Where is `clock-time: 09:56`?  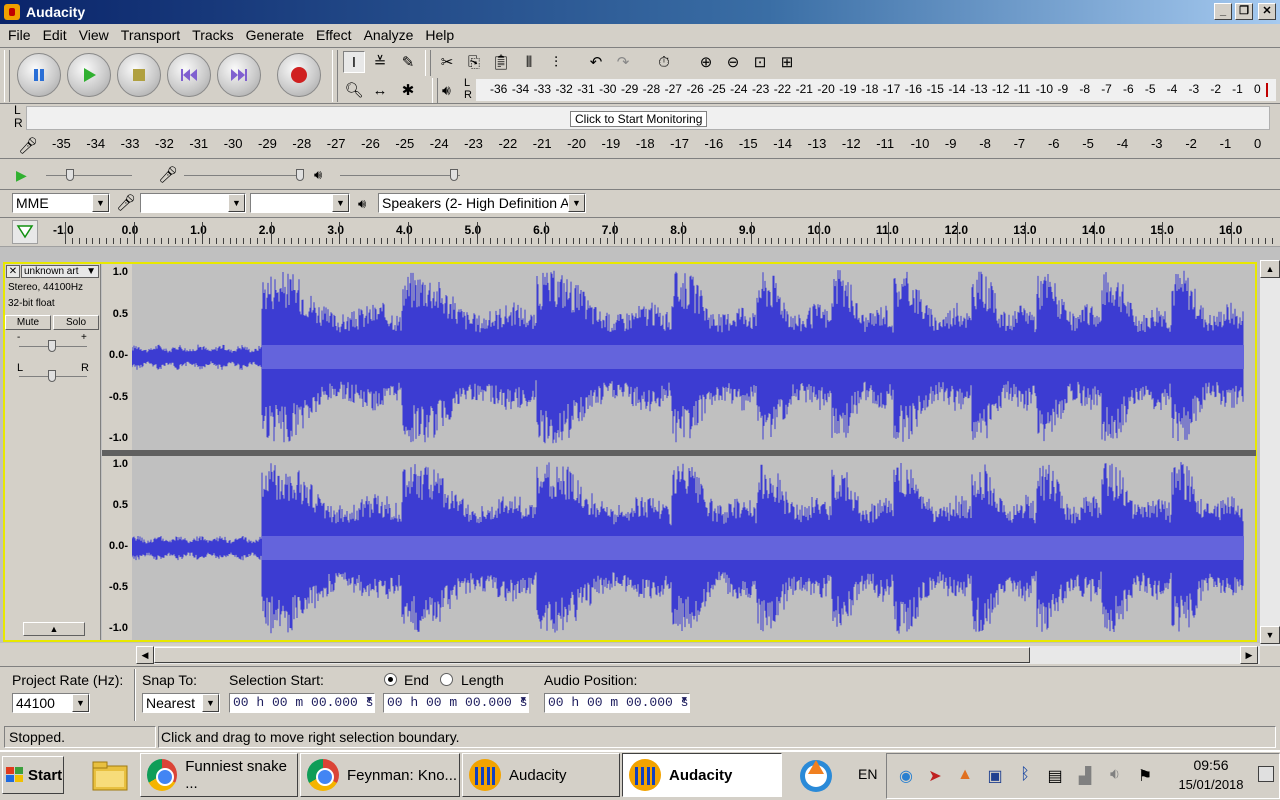
clock-time: 09:56 is located at coordinates (1211, 765).